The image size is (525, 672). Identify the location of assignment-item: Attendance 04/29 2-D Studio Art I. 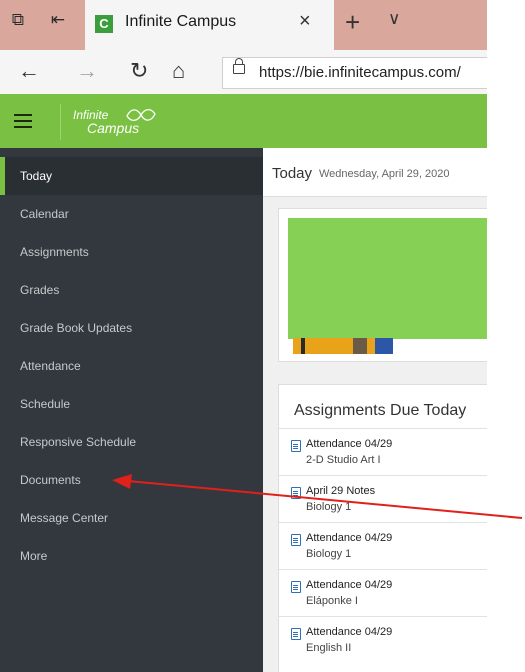
(383, 452).